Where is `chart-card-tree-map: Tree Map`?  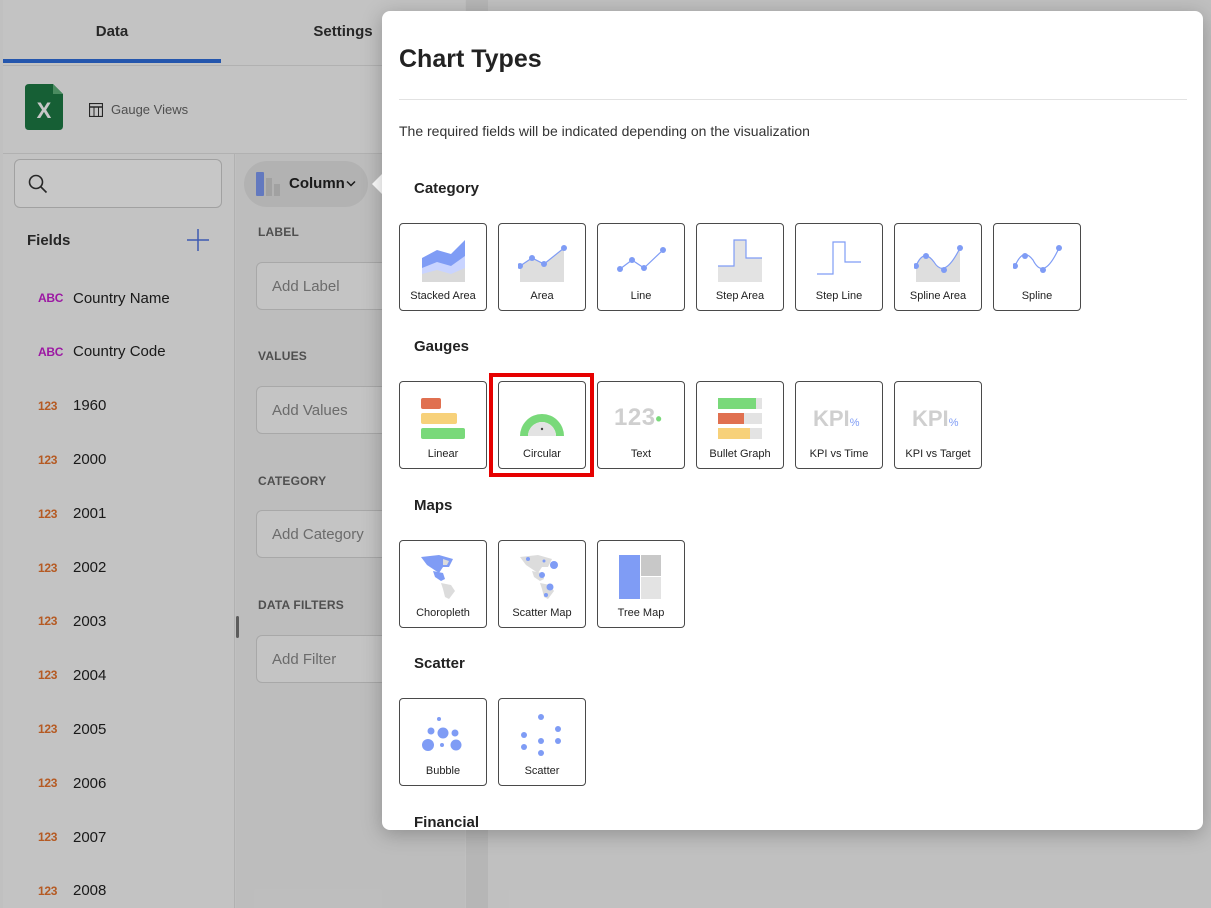 chart-card-tree-map: Tree Map is located at coordinates (641, 584).